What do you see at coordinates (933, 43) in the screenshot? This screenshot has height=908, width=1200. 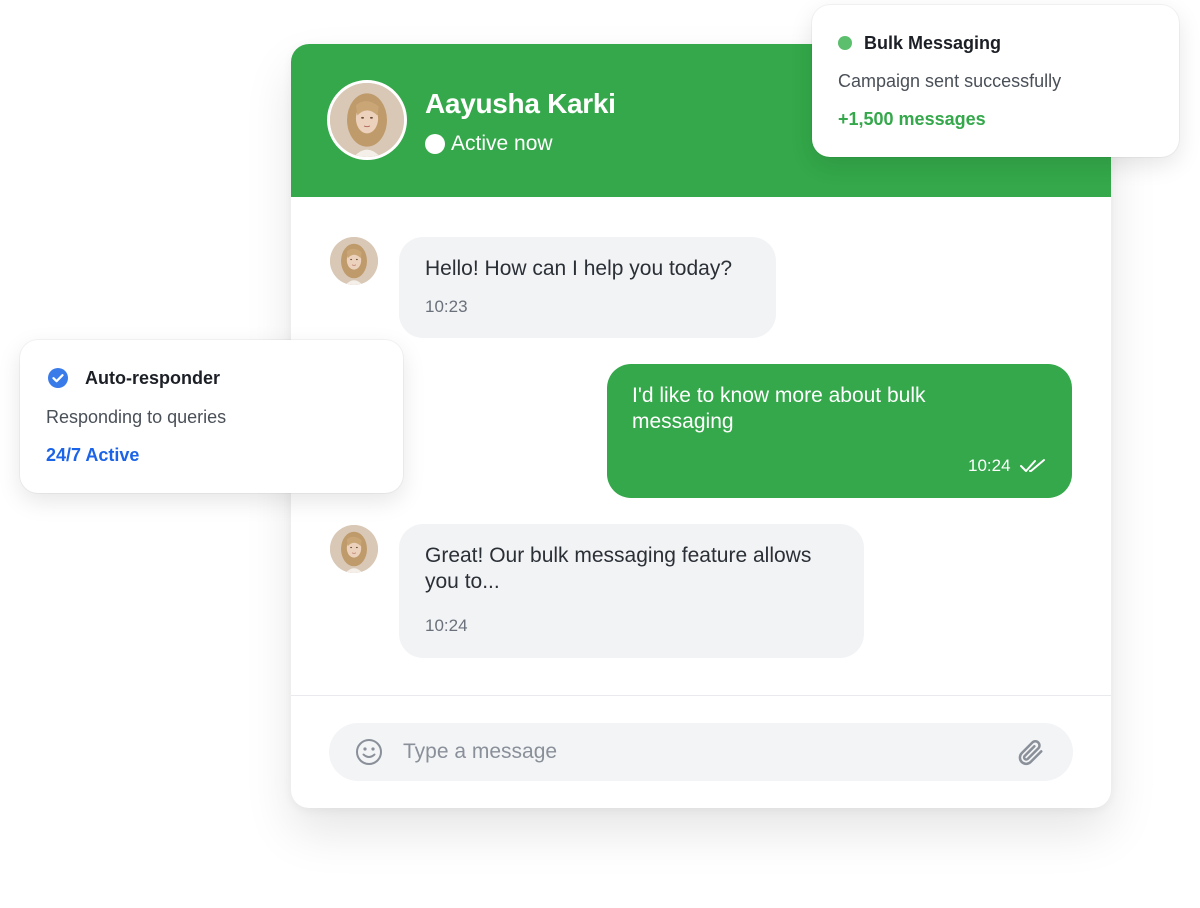 I see `card-title: Bulk Messaging` at bounding box center [933, 43].